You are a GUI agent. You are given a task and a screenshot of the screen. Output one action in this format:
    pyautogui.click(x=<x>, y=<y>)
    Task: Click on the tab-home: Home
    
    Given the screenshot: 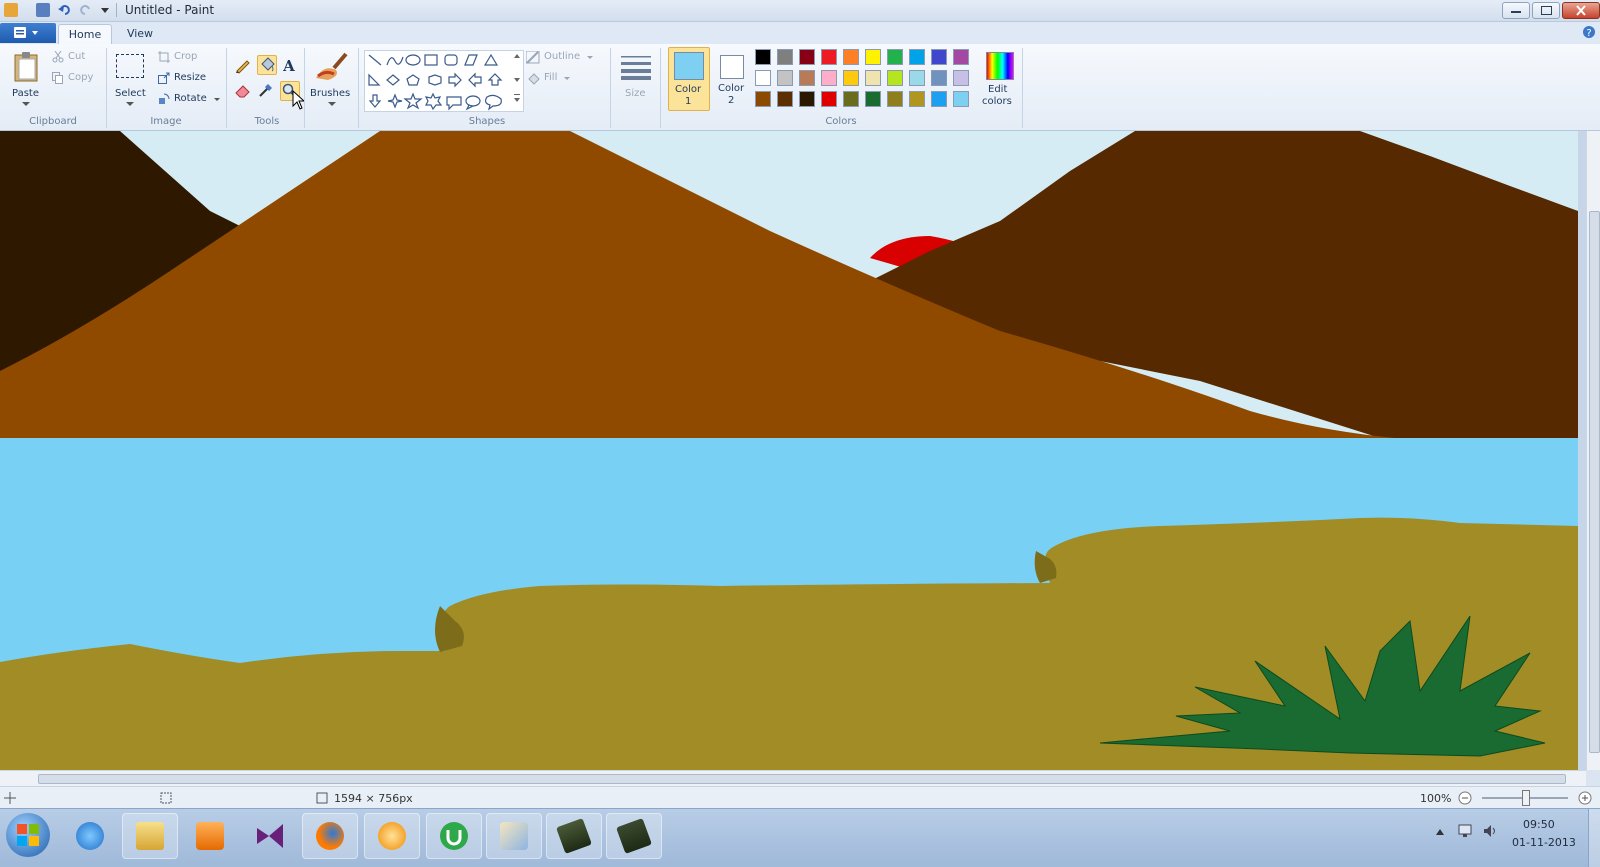 What is the action you would take?
    pyautogui.click(x=85, y=34)
    